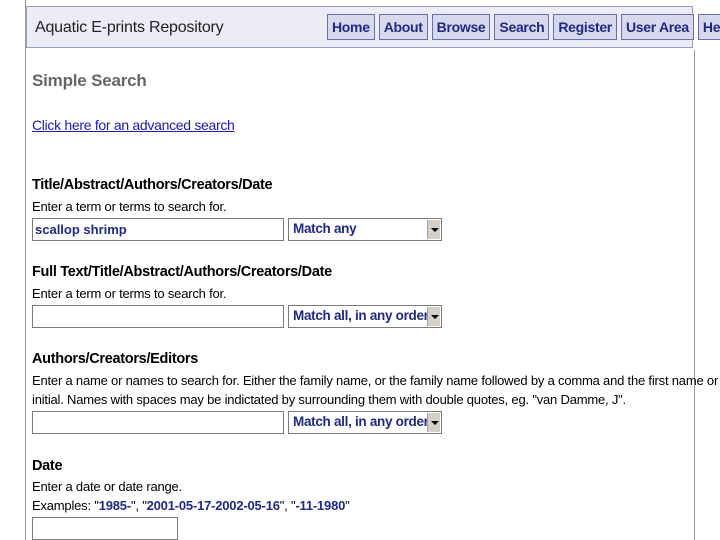  I want to click on page-title: Simple Search, so click(89, 80).